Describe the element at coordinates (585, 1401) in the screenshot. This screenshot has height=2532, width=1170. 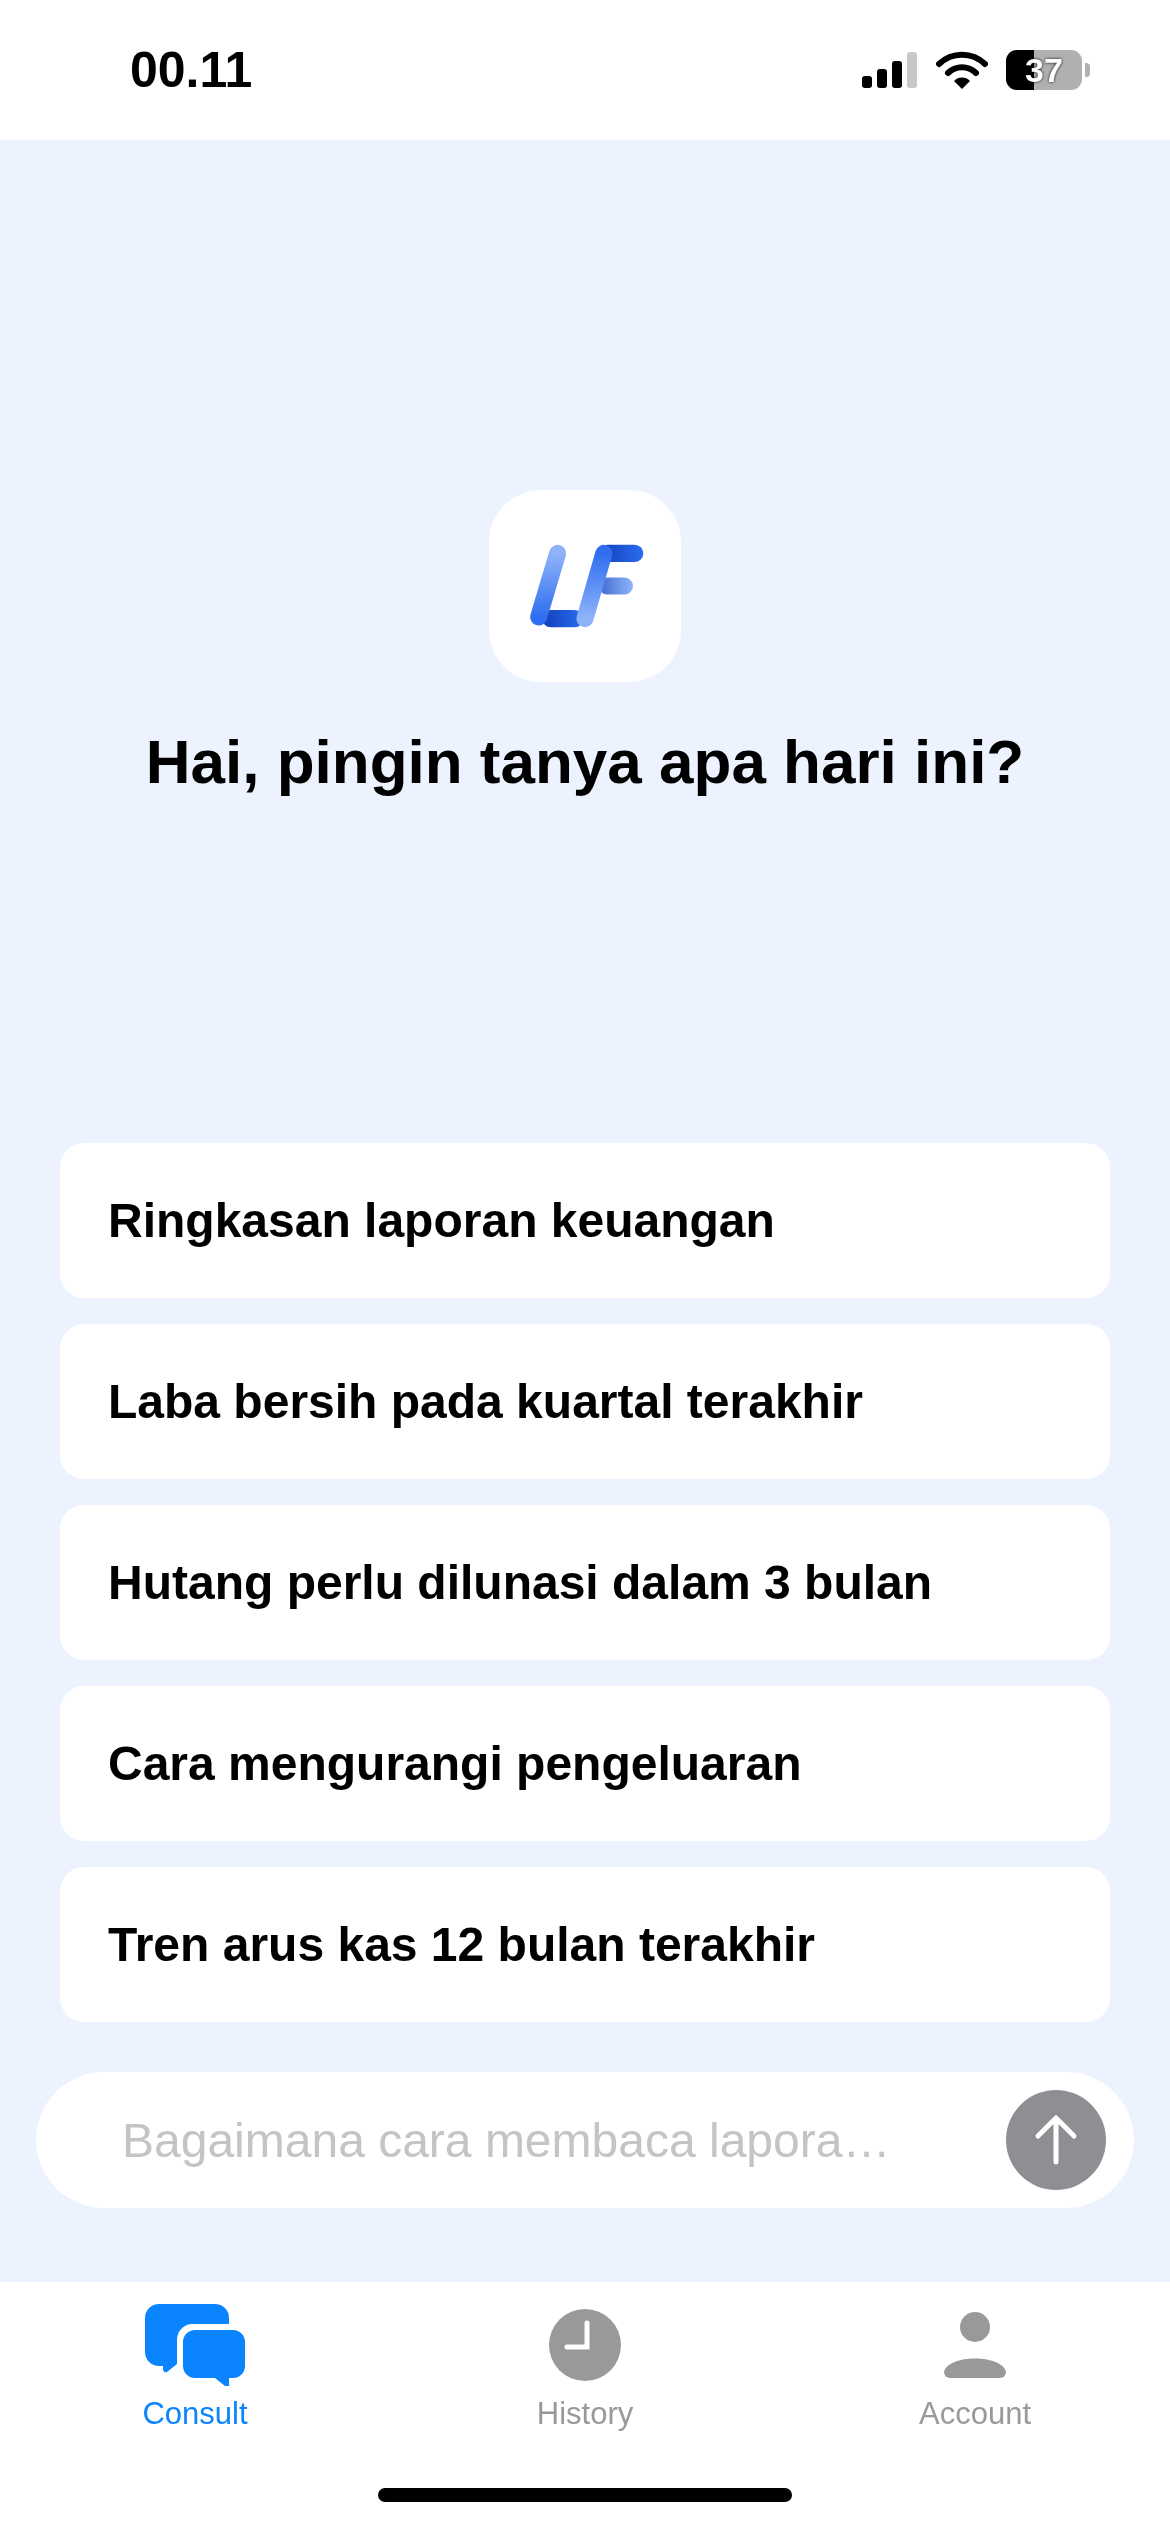
I see `suggestion-button: Laba bersih pada kuartal terakhir` at that location.